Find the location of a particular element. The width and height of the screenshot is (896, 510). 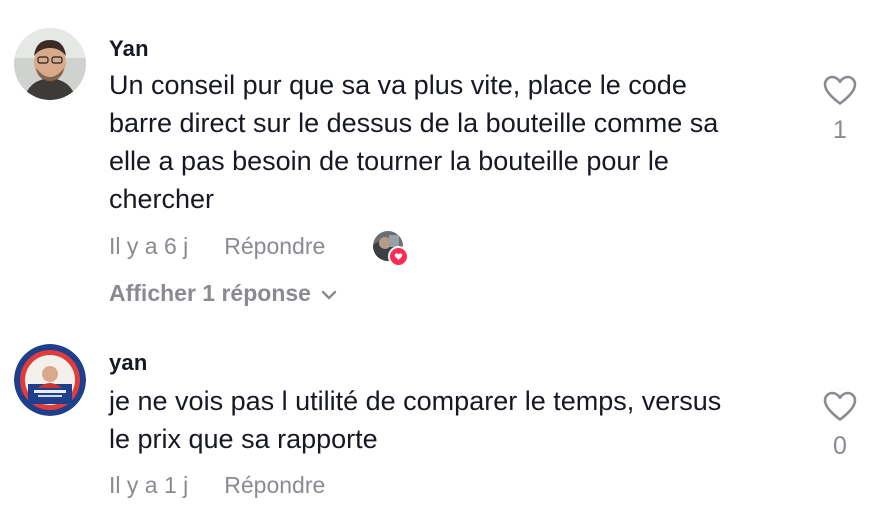

comment-timestamp: Il y a 1 j is located at coordinates (149, 485).